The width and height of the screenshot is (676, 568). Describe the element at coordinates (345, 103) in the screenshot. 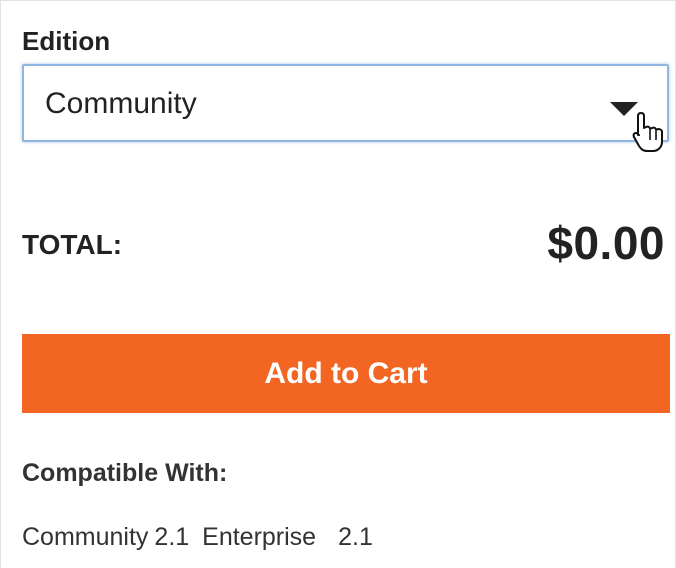

I see `edition-select: Community` at that location.